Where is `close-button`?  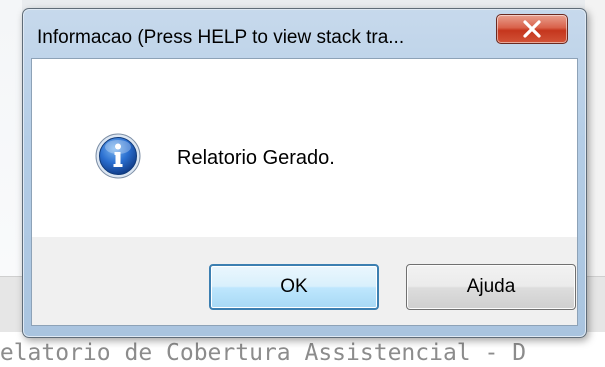 close-button is located at coordinates (532, 29).